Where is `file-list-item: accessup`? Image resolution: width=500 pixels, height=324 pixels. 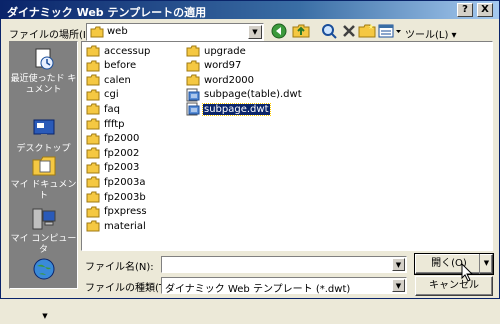
file-list-item: accessup is located at coordinates (118, 51).